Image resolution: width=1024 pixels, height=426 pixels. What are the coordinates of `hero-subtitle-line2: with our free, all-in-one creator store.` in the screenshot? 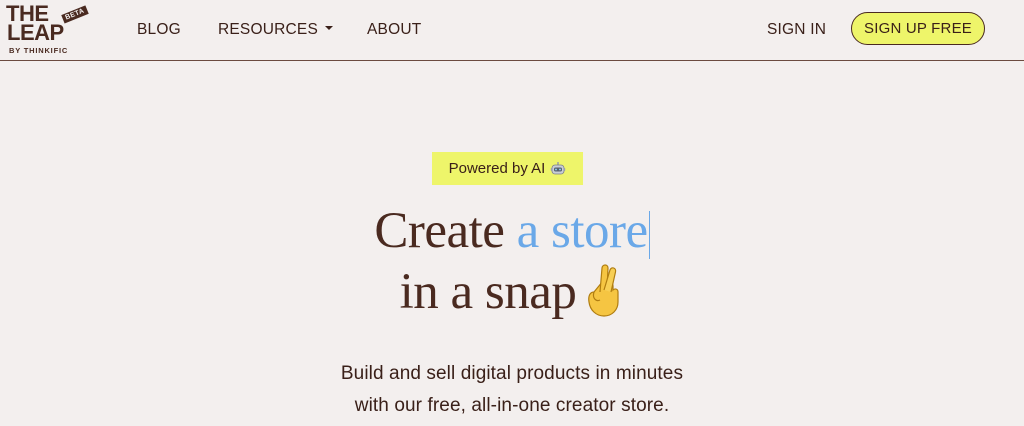 It's located at (512, 405).